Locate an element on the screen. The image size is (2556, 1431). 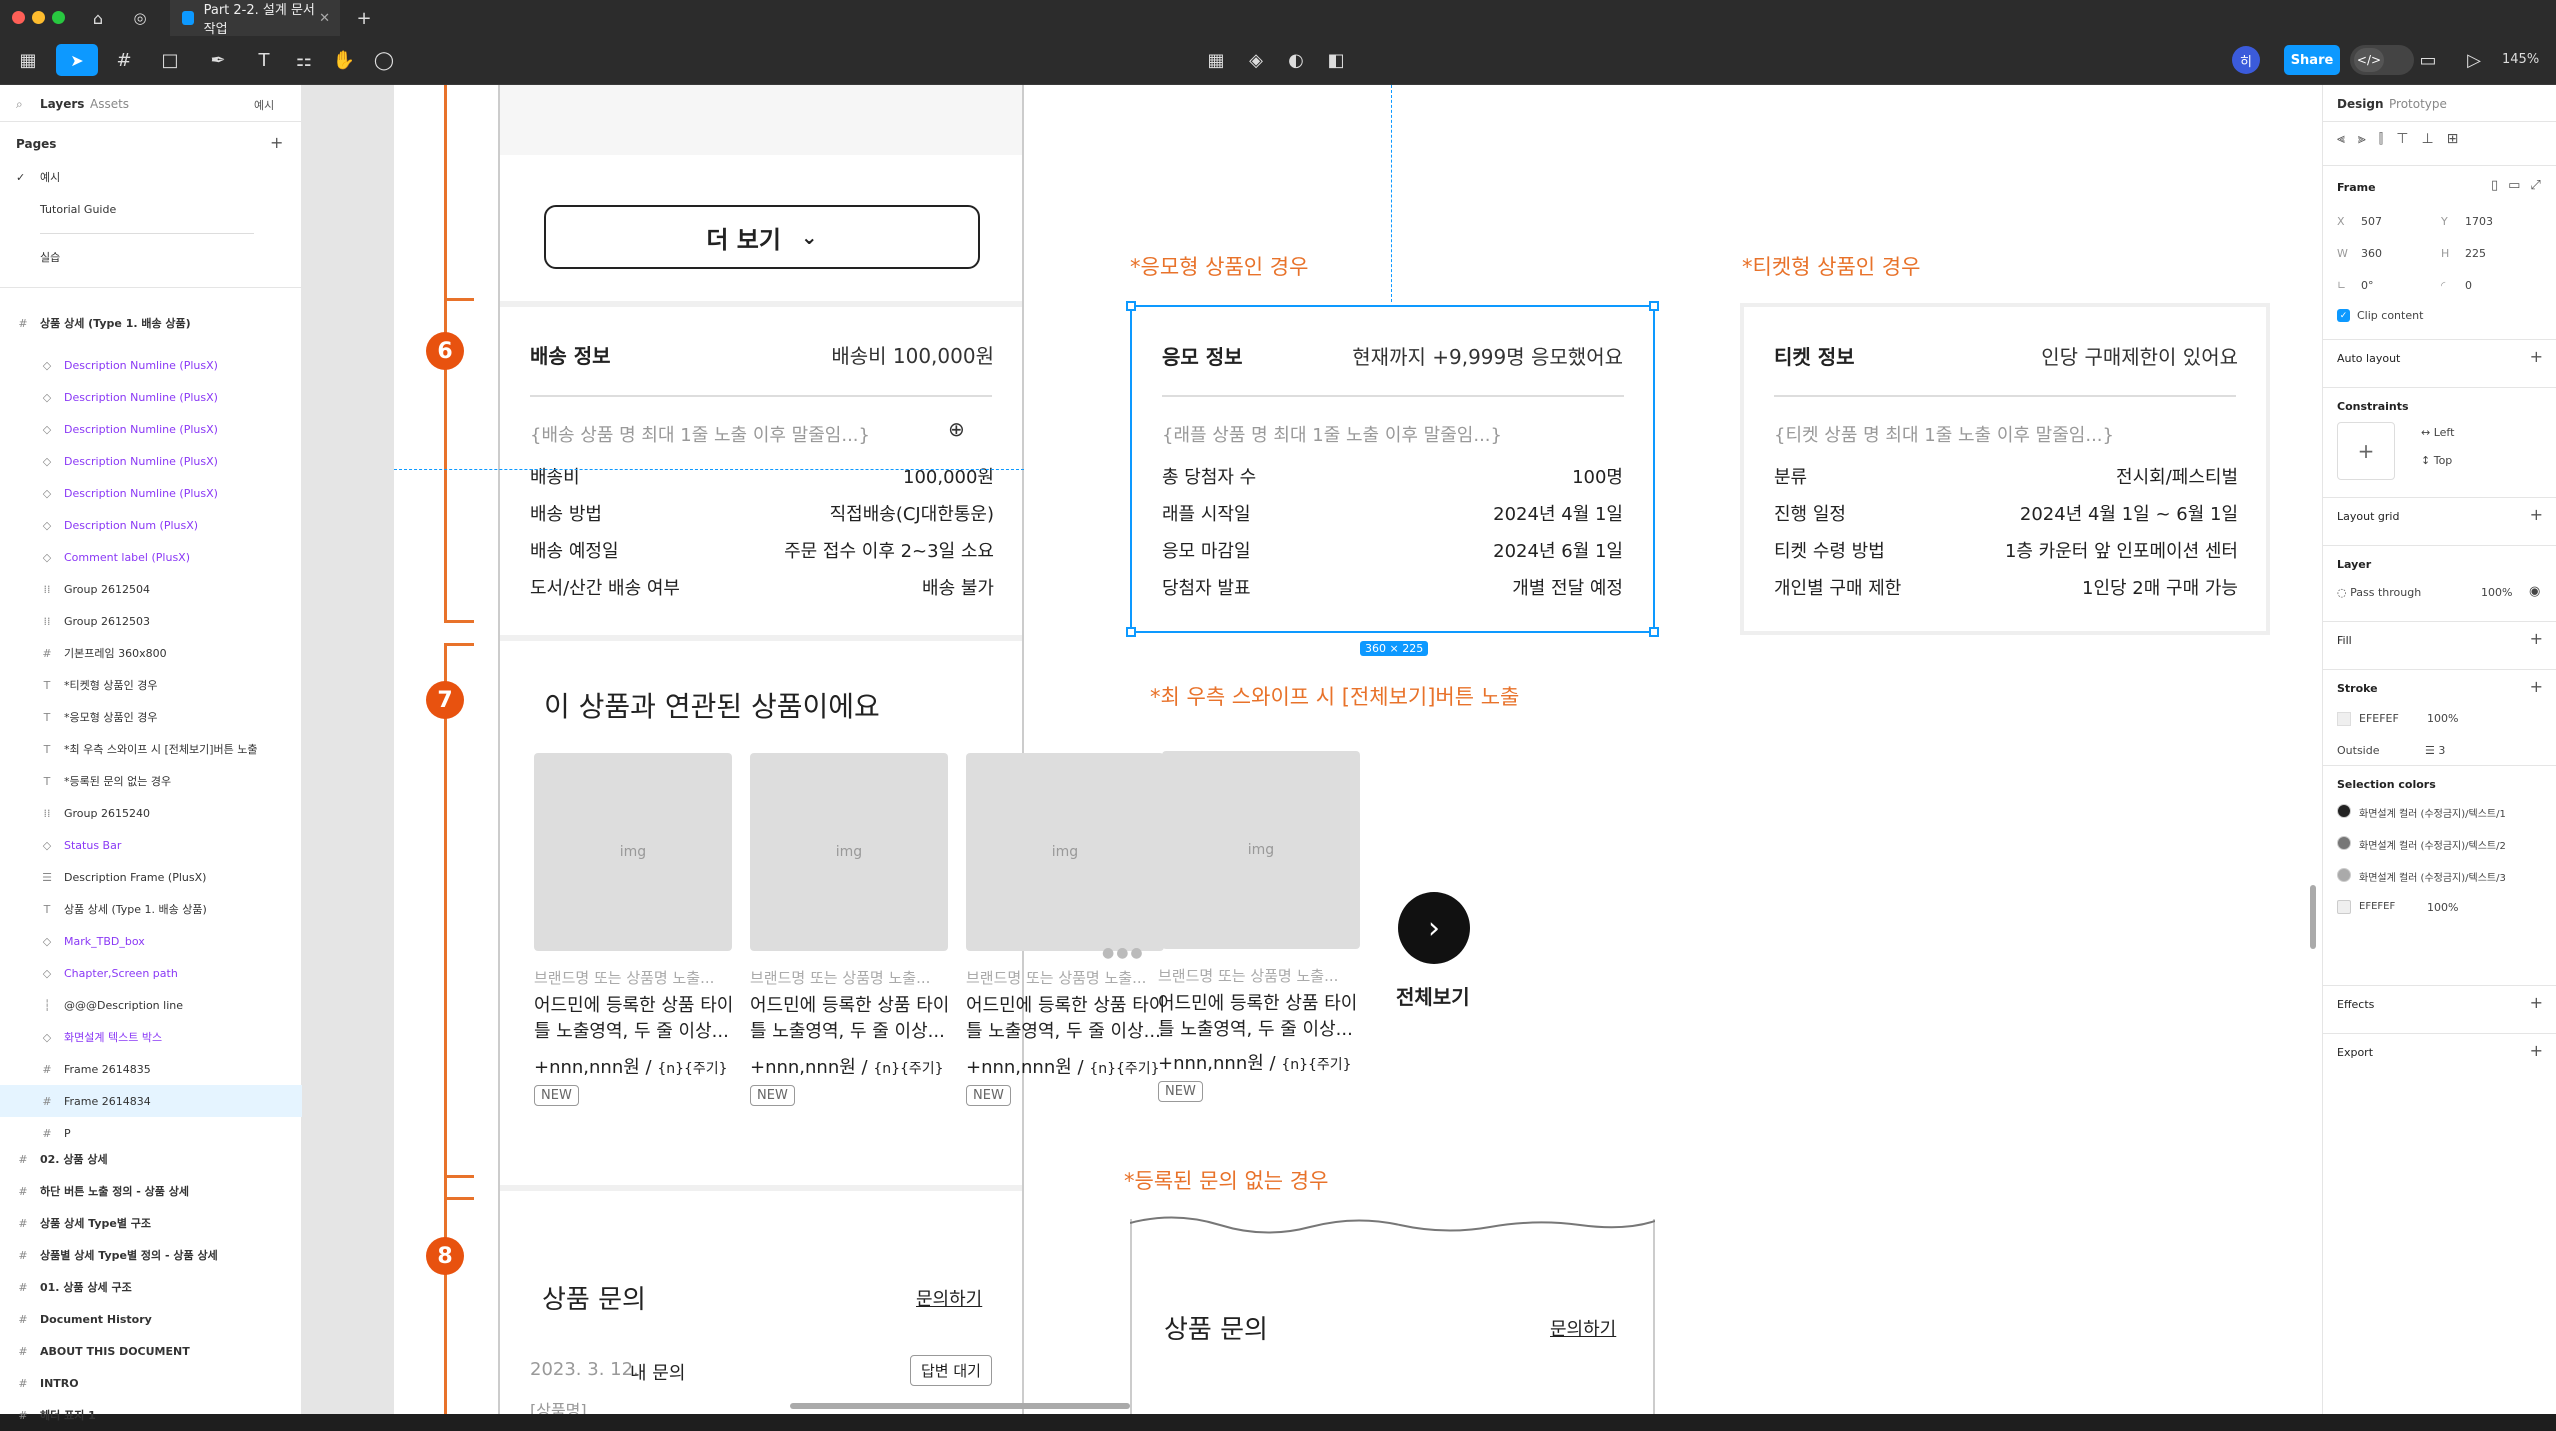
boolean-icon: ◧ is located at coordinates (1336, 60).